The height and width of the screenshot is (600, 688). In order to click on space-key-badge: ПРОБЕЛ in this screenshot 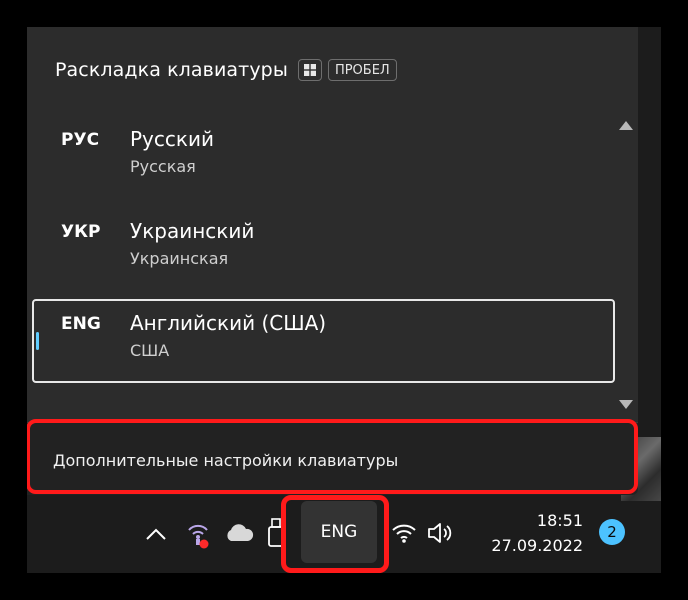, I will do `click(362, 70)`.